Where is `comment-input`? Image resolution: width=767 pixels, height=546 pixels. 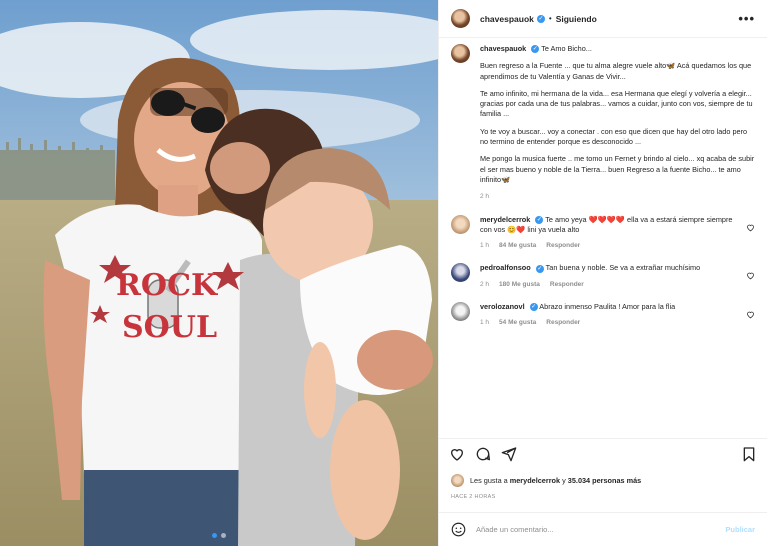
comment-input is located at coordinates (601, 529).